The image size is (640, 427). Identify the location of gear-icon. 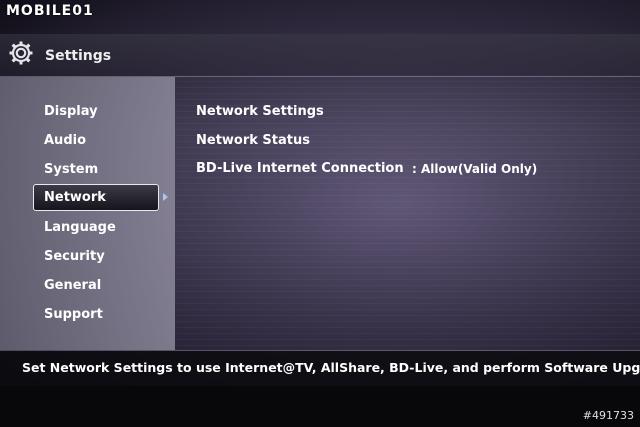
(21, 53).